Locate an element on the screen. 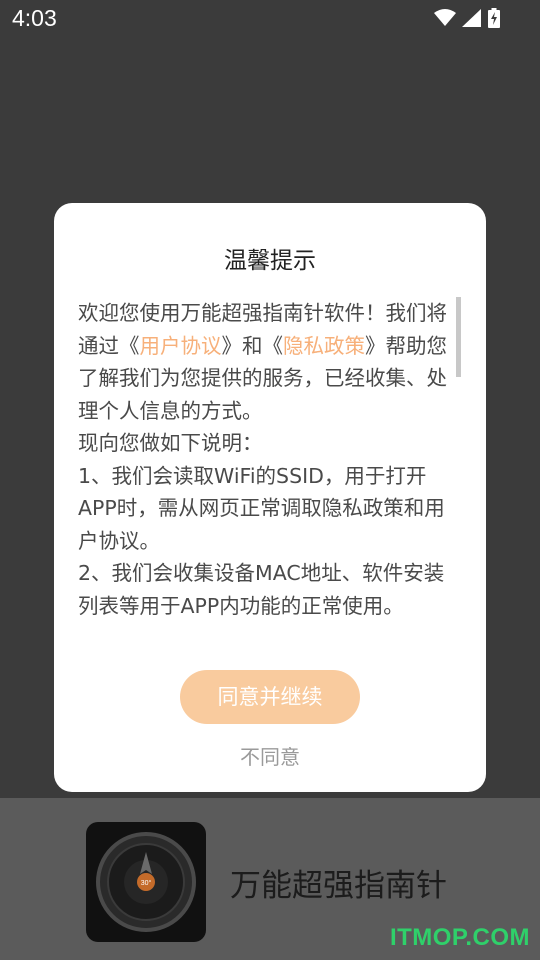 The image size is (540, 960). battery-charging-icon is located at coordinates (494, 18).